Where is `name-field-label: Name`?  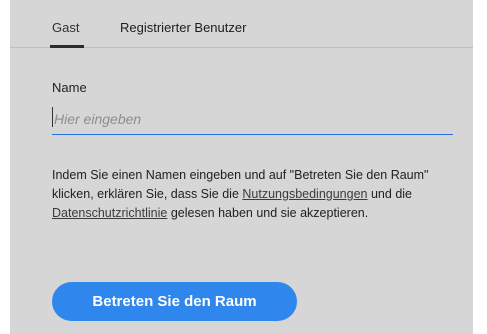
name-field-label: Name is located at coordinates (69, 87).